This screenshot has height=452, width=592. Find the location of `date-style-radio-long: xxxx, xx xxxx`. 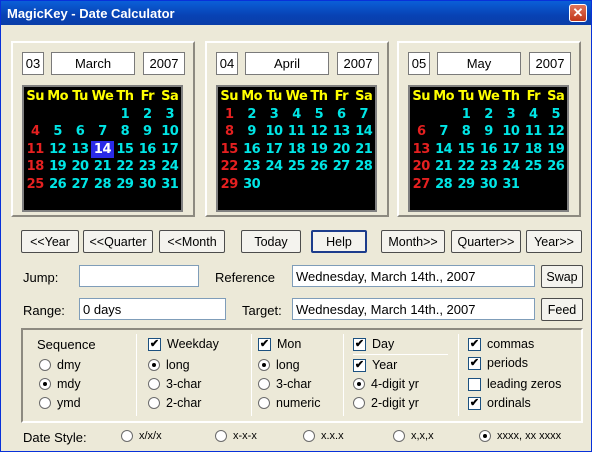

date-style-radio-long: xxxx, xx xxxx is located at coordinates (520, 436).